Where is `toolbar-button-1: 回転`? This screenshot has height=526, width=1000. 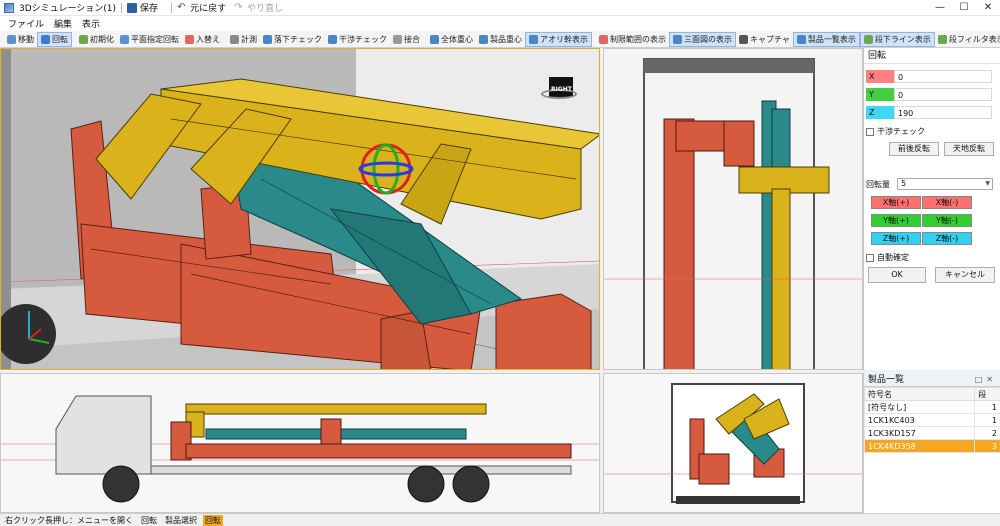
toolbar-button-1: 回転 is located at coordinates (54, 39).